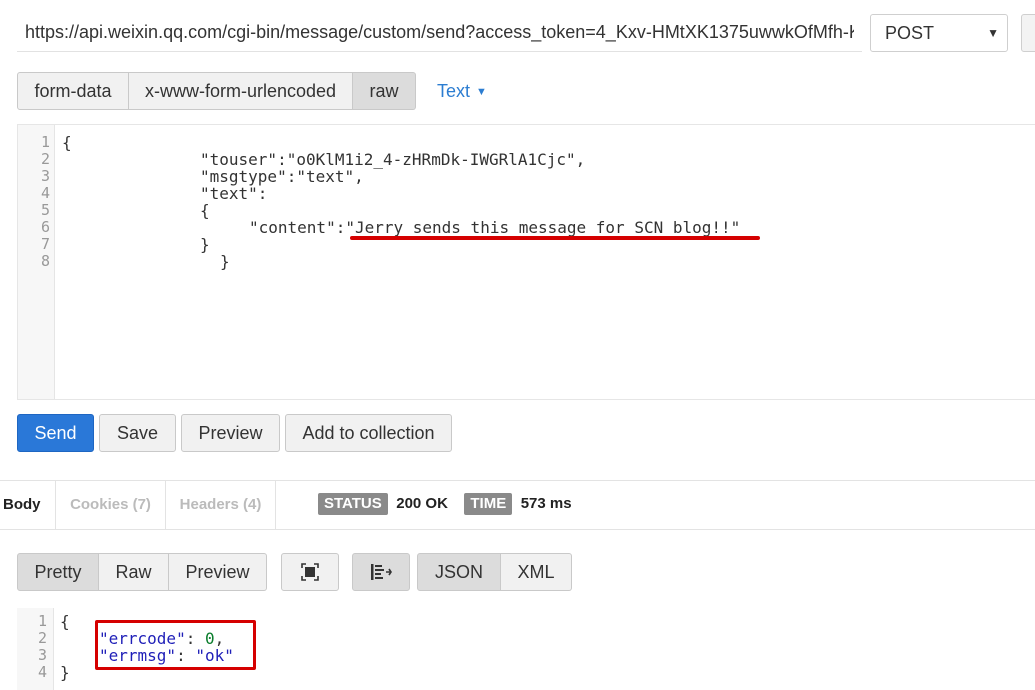 This screenshot has width=1035, height=690. What do you see at coordinates (134, 572) in the screenshot?
I see `raw-view-tab: Raw` at bounding box center [134, 572].